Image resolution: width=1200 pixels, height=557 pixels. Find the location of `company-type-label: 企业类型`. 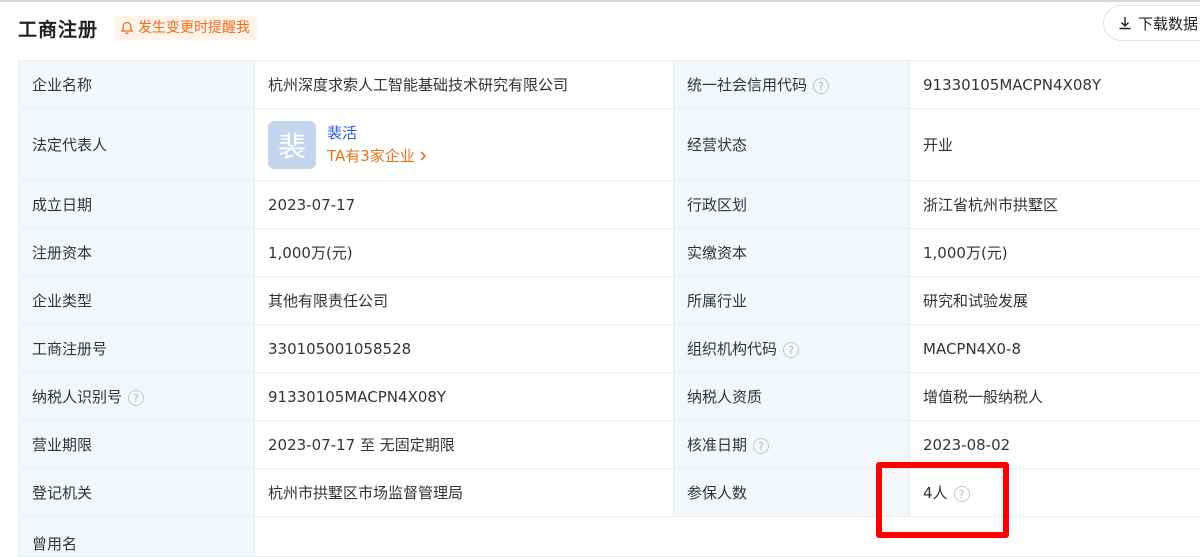

company-type-label: 企业类型 is located at coordinates (137, 301).